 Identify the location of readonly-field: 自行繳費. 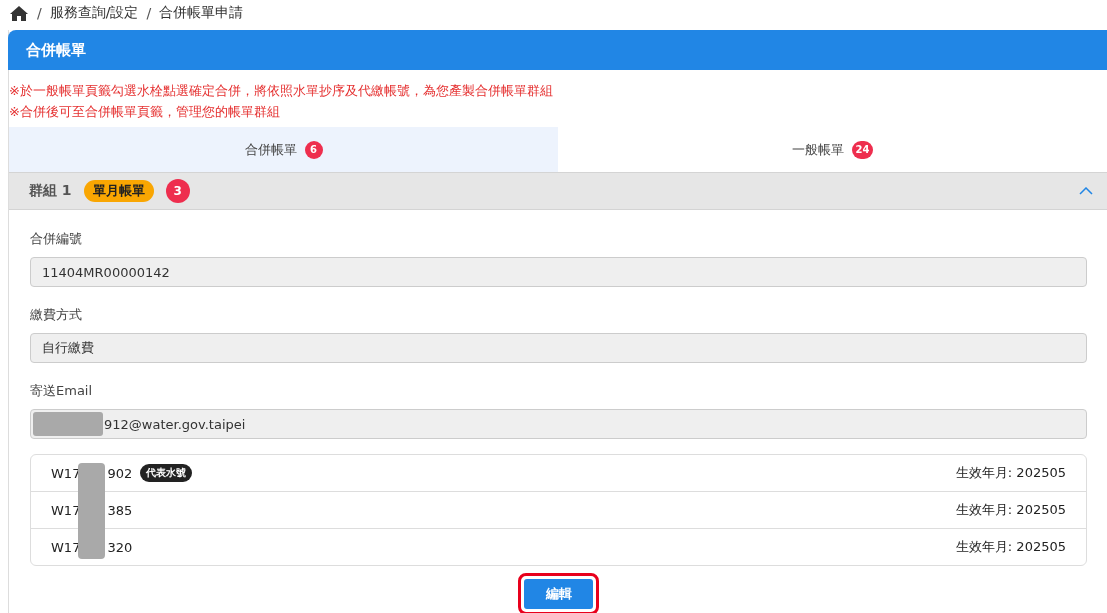
(558, 348).